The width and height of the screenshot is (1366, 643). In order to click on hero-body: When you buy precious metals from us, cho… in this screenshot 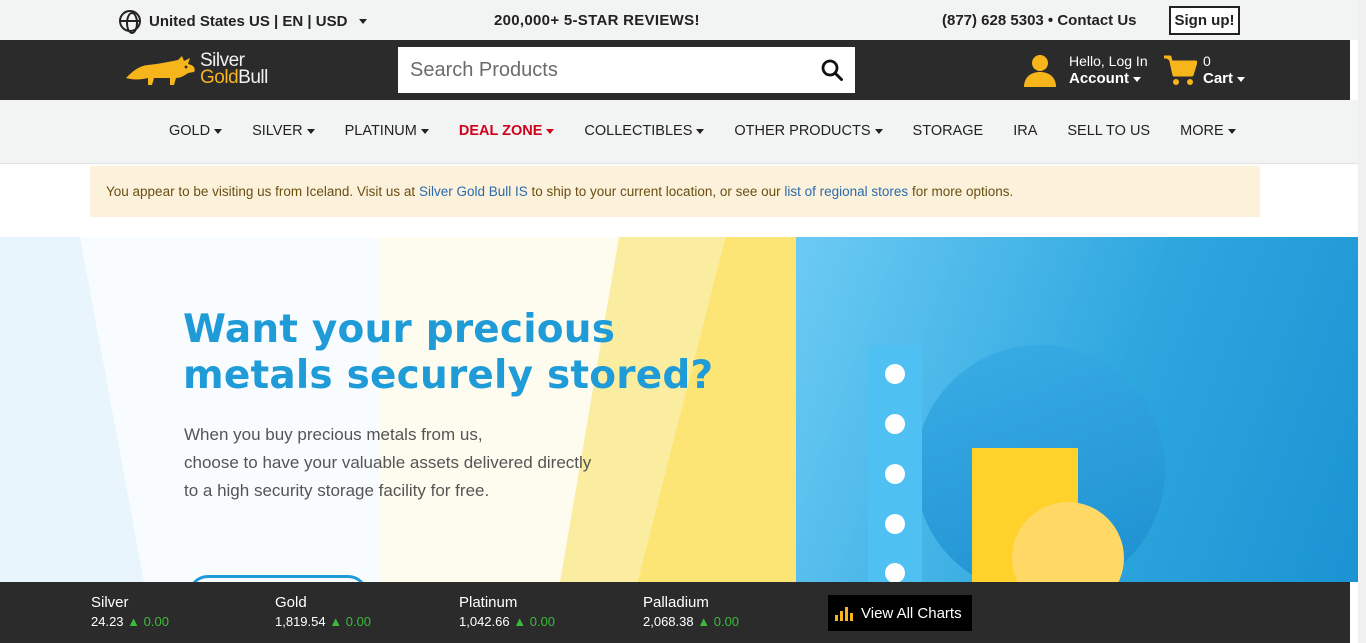, I will do `click(388, 462)`.